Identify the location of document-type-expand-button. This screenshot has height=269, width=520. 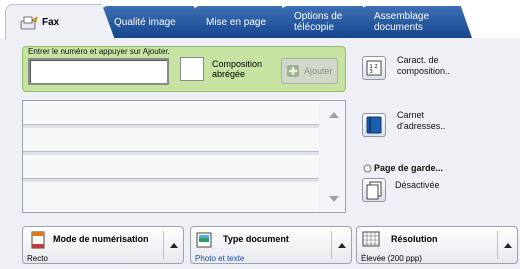
(341, 245).